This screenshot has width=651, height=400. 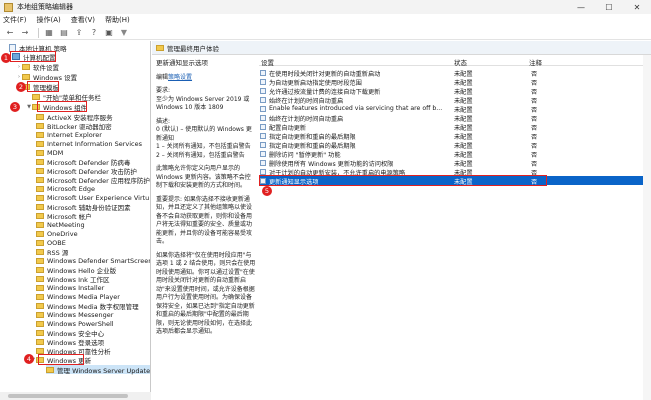 What do you see at coordinates (104, 370) in the screenshot?
I see `tree-item-label: 管理 Windows Server Update` at bounding box center [104, 370].